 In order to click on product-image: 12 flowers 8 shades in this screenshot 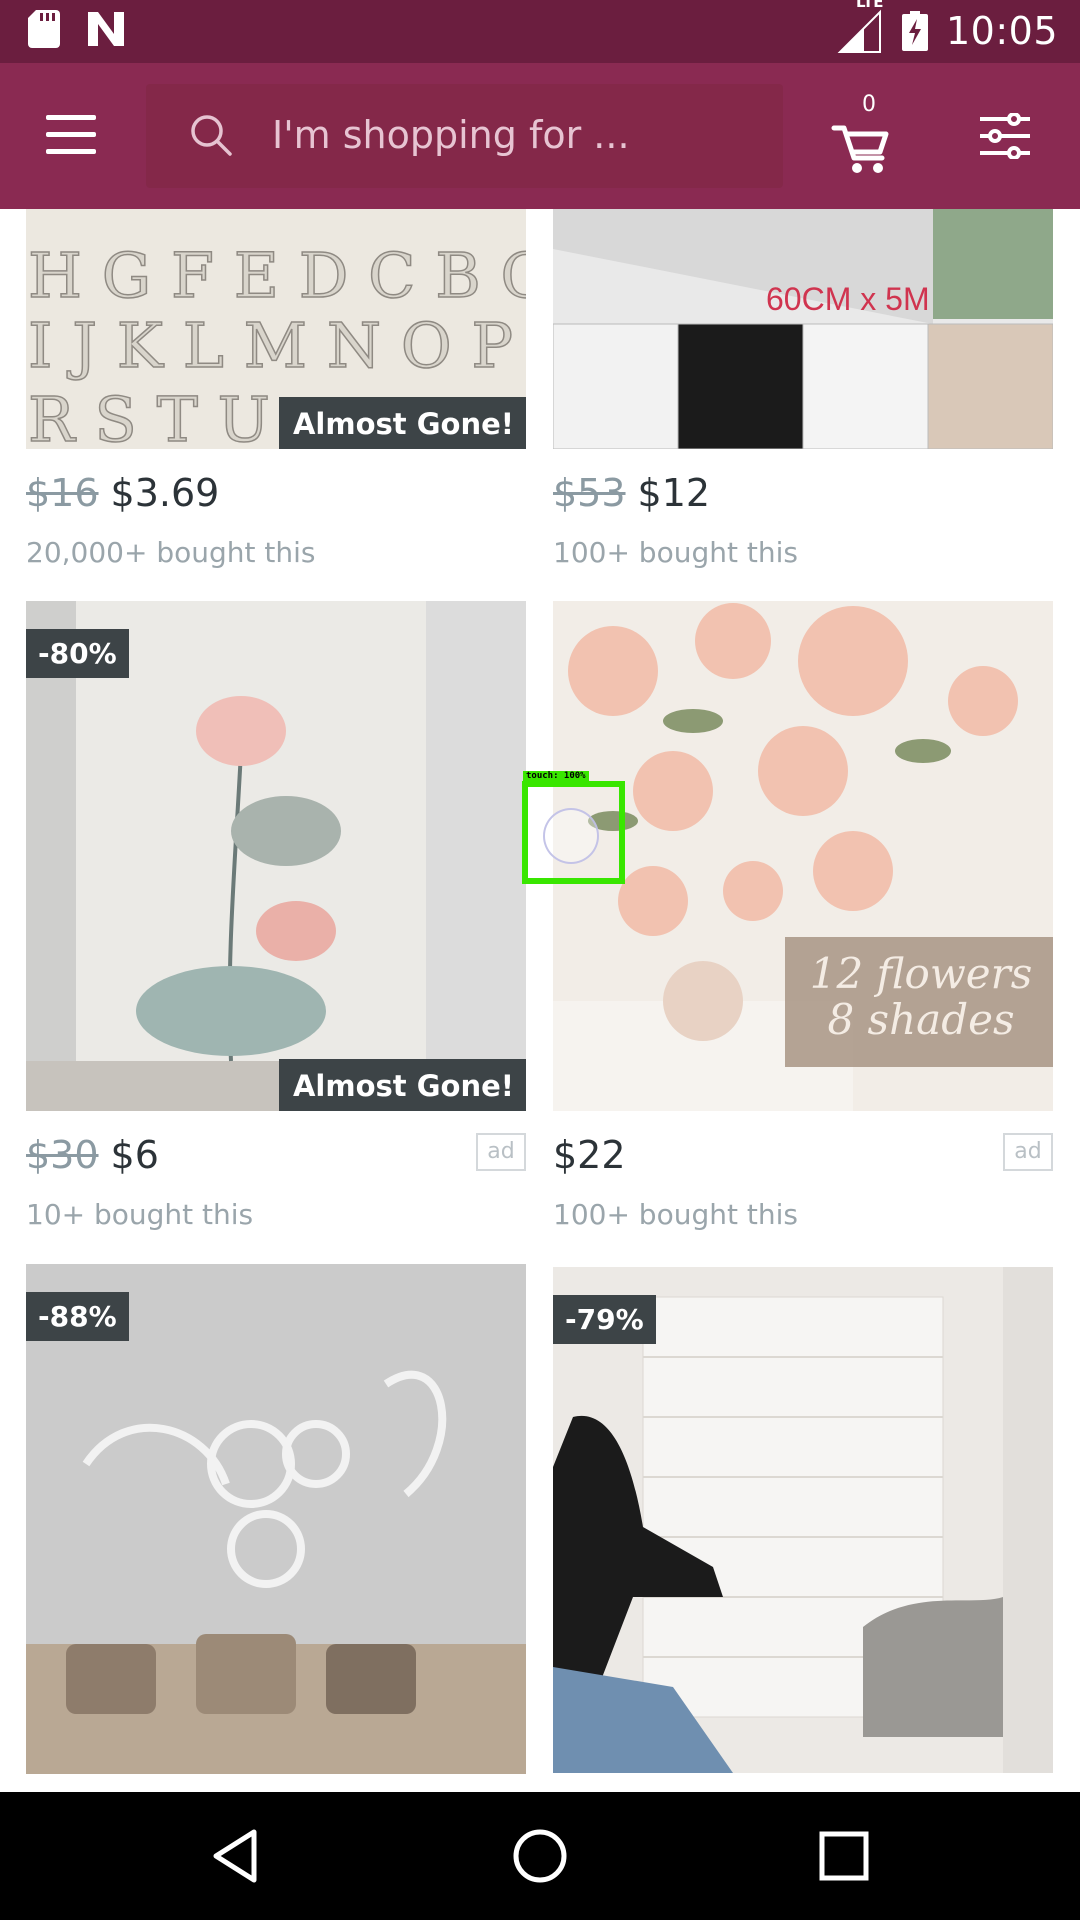, I will do `click(803, 856)`.